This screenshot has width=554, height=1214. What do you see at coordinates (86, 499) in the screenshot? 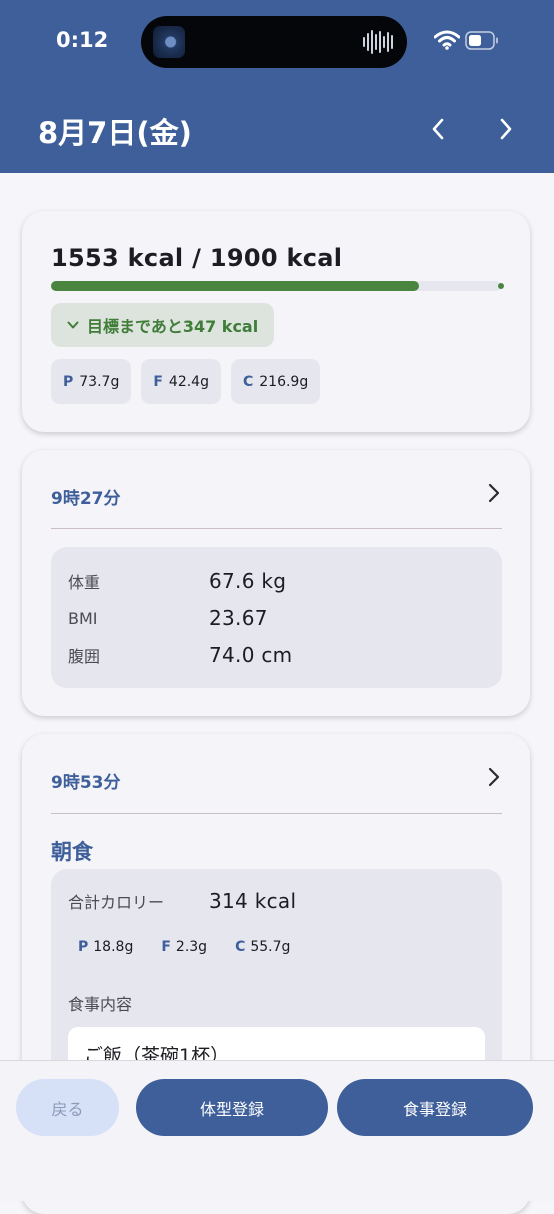
I see `entry-time: 9時27分` at bounding box center [86, 499].